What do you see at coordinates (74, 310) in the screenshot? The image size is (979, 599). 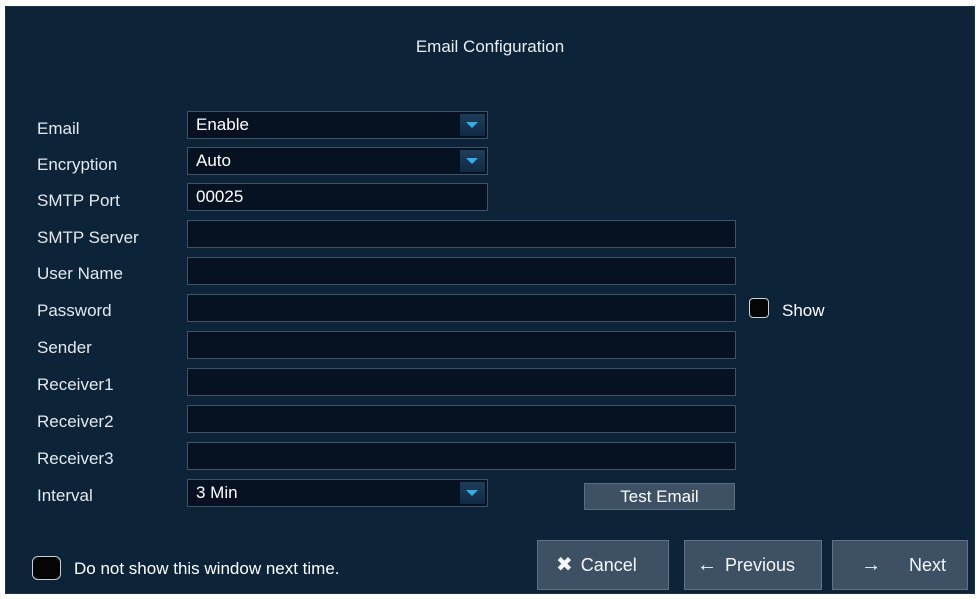 I see `password-label: Password` at bounding box center [74, 310].